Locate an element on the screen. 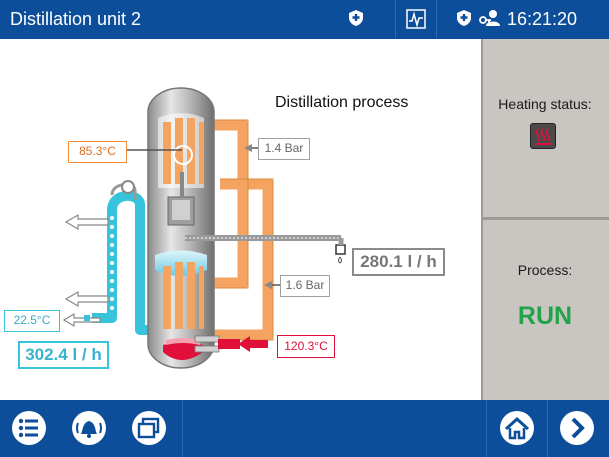  trend-chart-icon is located at coordinates (416, 19).